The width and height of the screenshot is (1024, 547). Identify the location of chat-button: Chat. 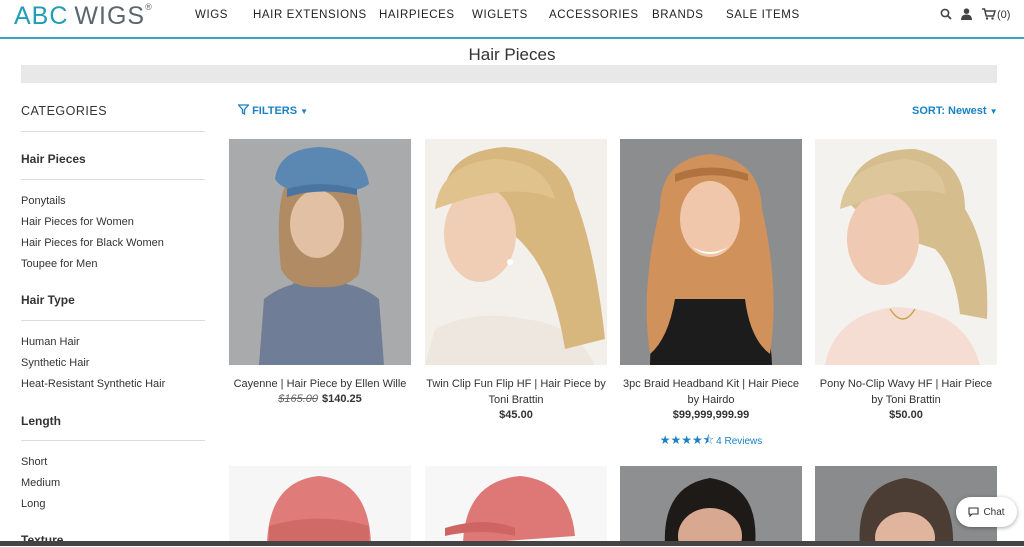
(986, 512).